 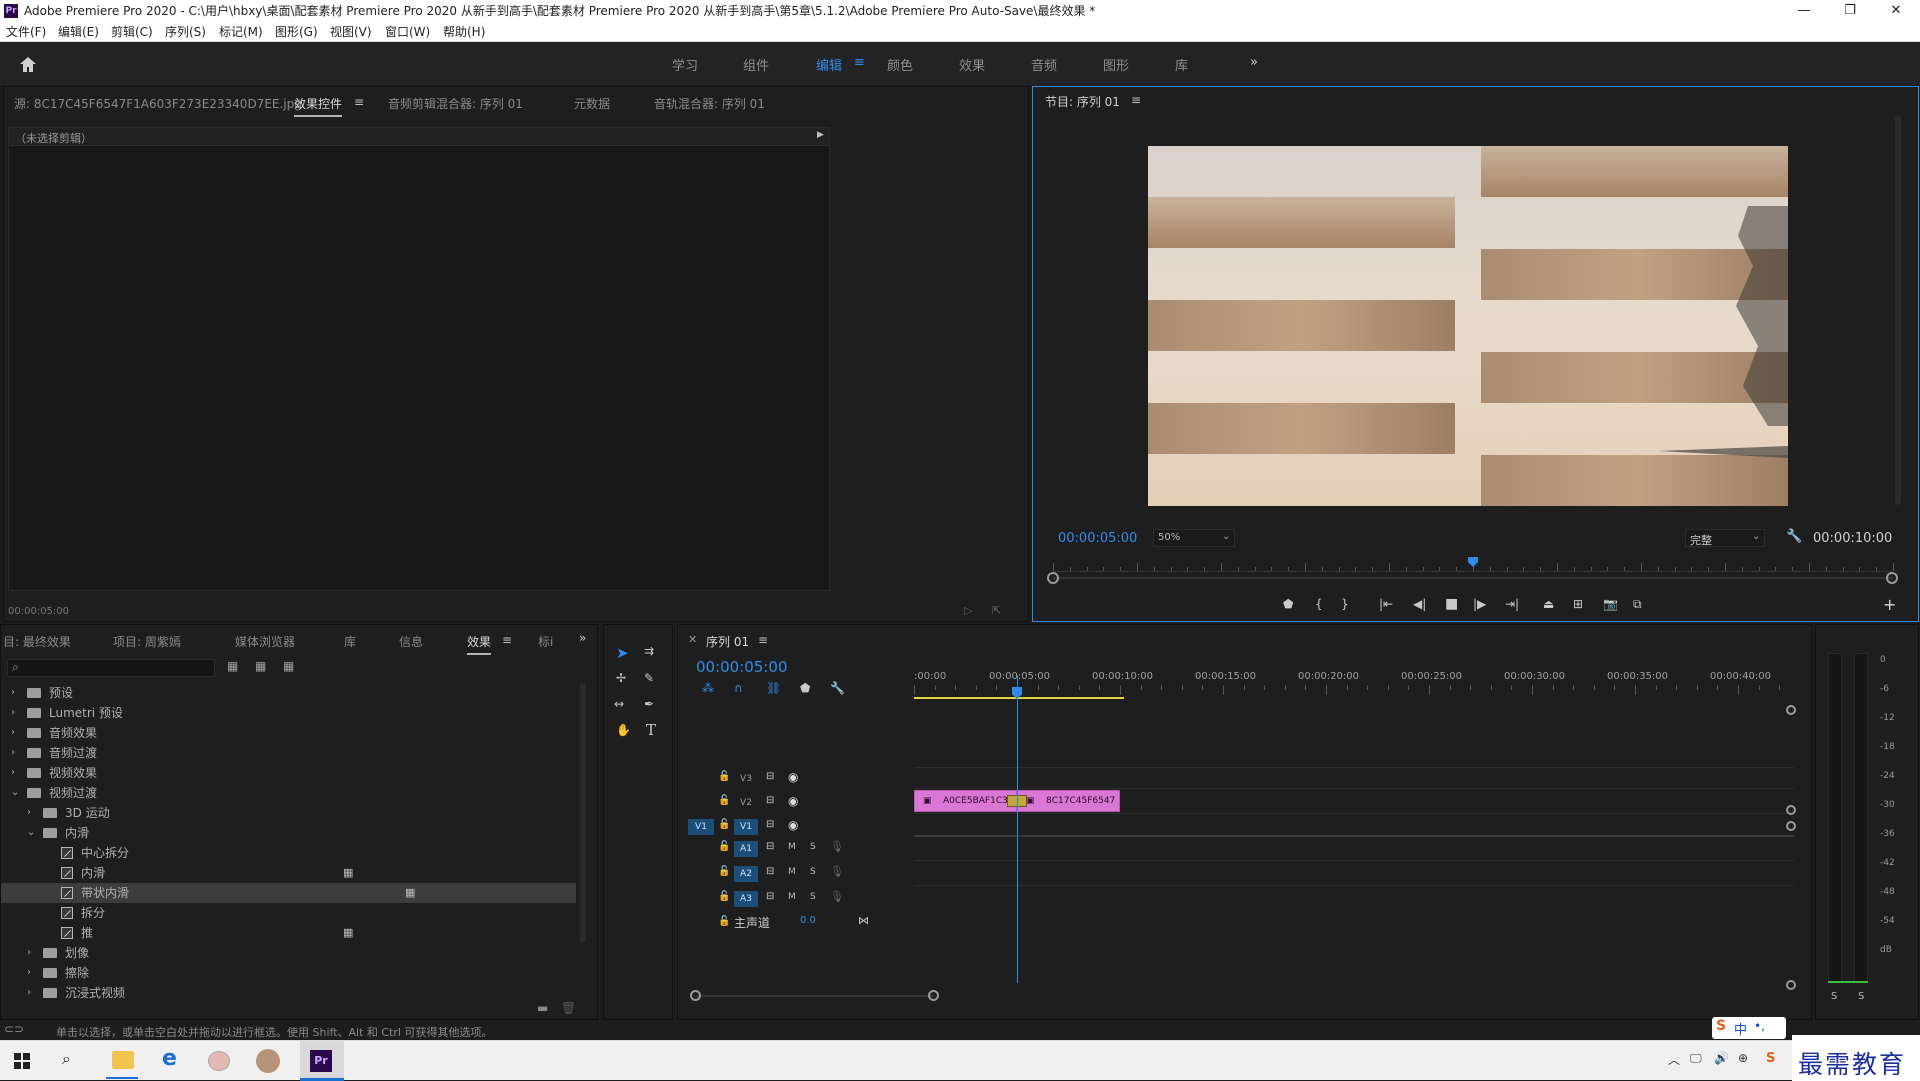 I want to click on workspace-assembly: 组件, so click(x=756, y=64).